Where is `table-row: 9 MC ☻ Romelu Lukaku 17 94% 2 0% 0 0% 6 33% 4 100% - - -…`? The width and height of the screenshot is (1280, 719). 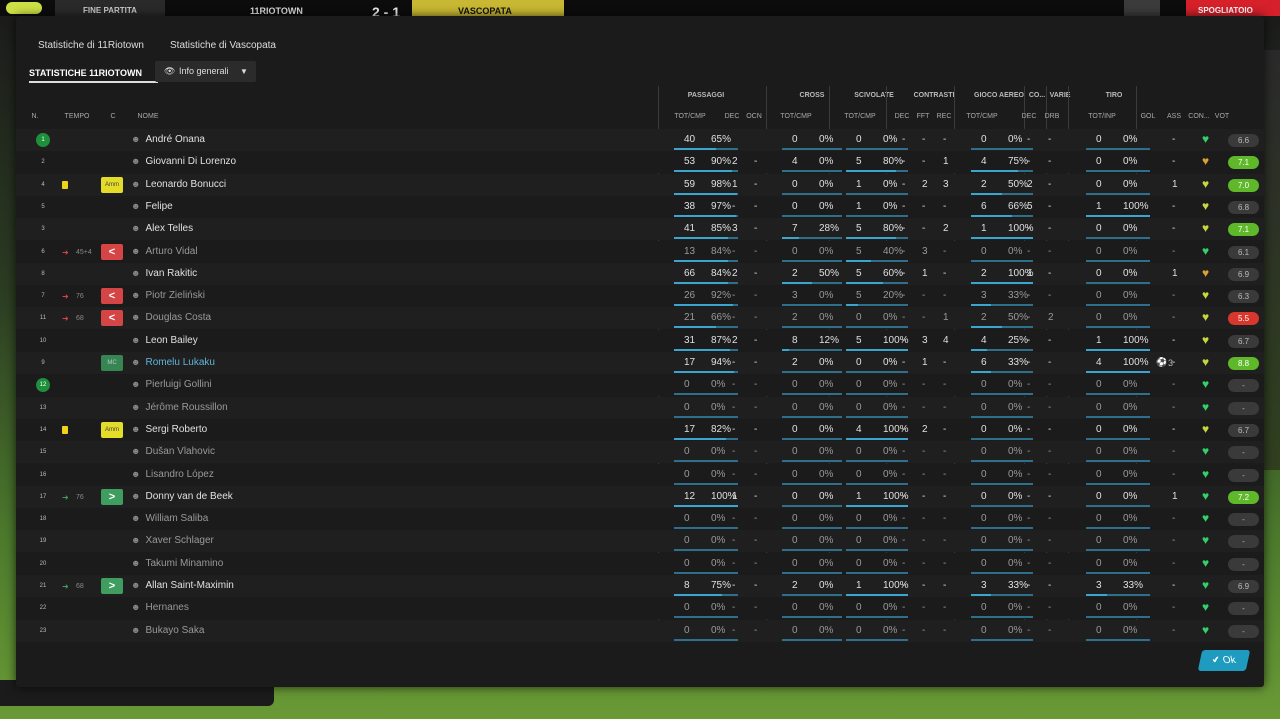 table-row: 9 MC ☻ Romelu Lukaku 17 94% 2 0% 0 0% 6 33% 4 100% - - -… is located at coordinates (640, 363).